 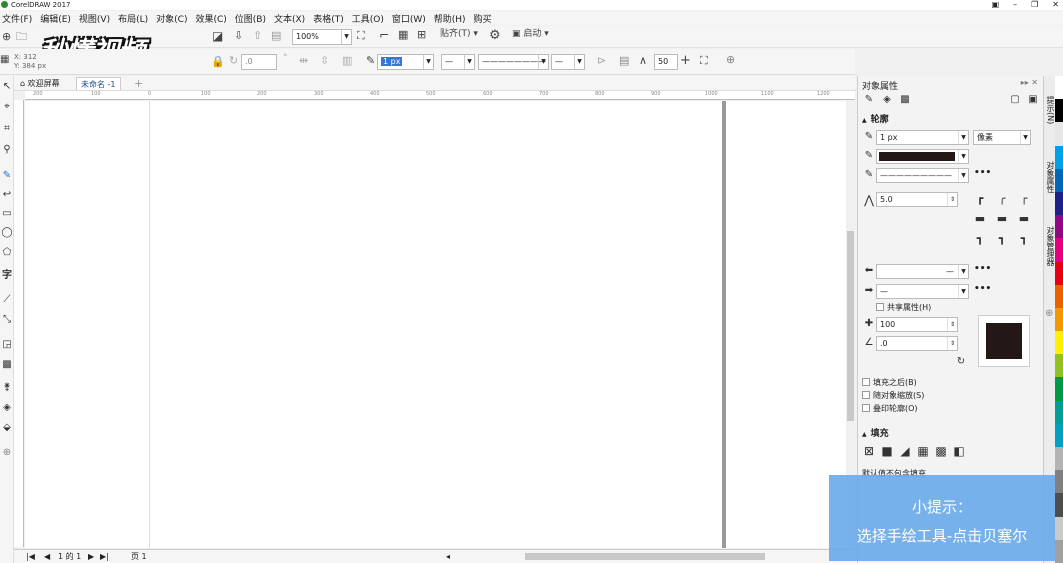 What do you see at coordinates (905, 99) in the screenshot?
I see `transparency-icon: ▩` at bounding box center [905, 99].